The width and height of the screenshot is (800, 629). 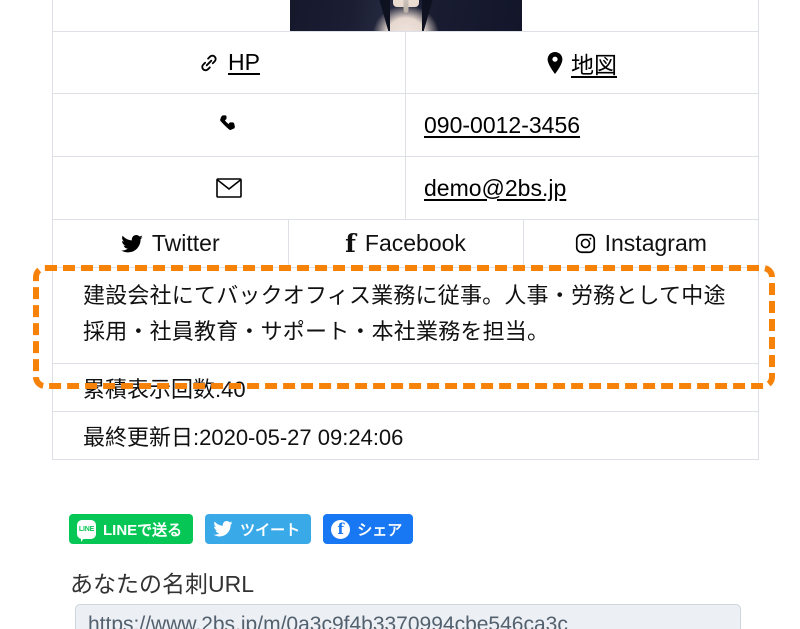 I want to click on social-facebook: f Facebook, so click(x=406, y=243).